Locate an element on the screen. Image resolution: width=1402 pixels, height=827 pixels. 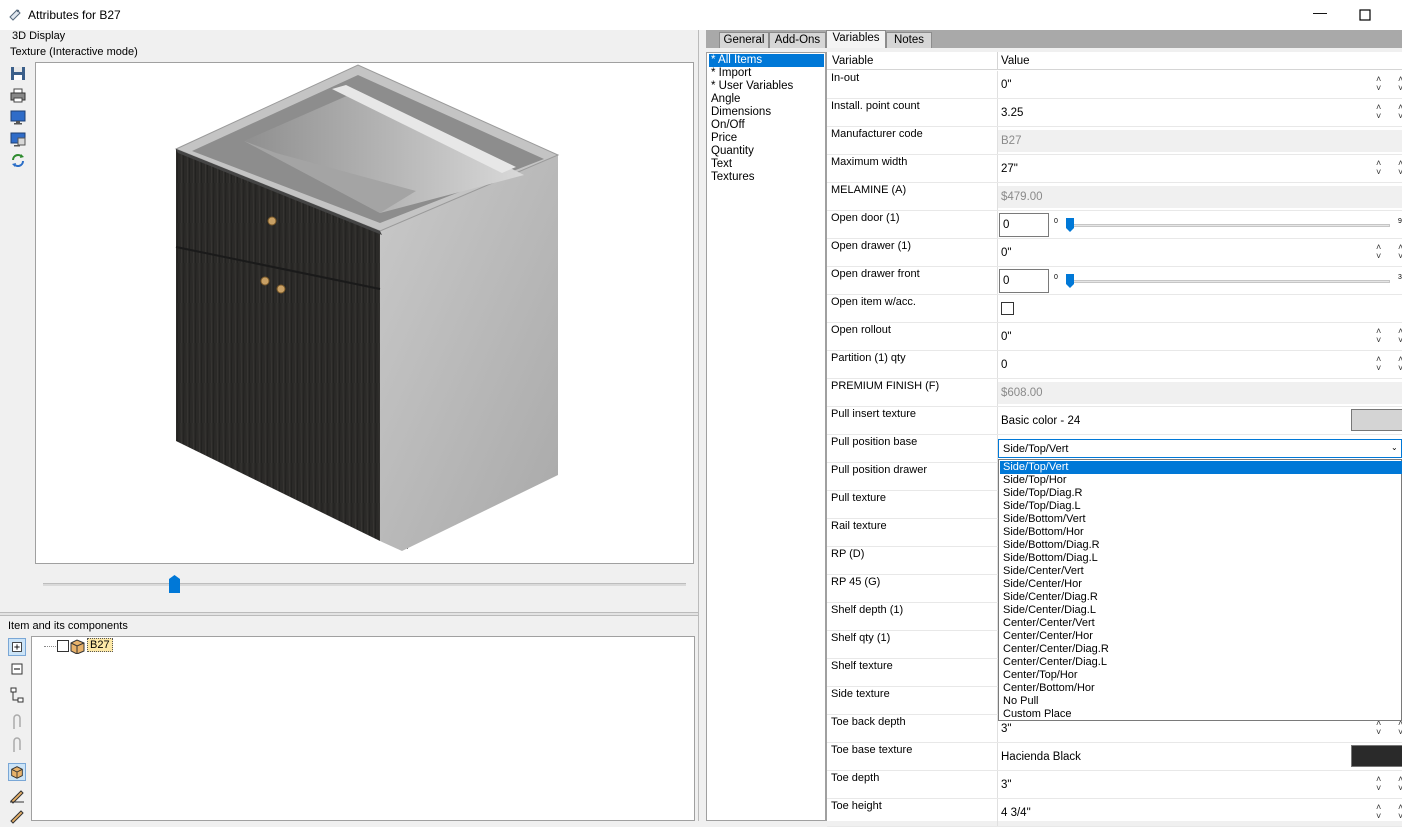
slider-track is located at coordinates (1229, 281).